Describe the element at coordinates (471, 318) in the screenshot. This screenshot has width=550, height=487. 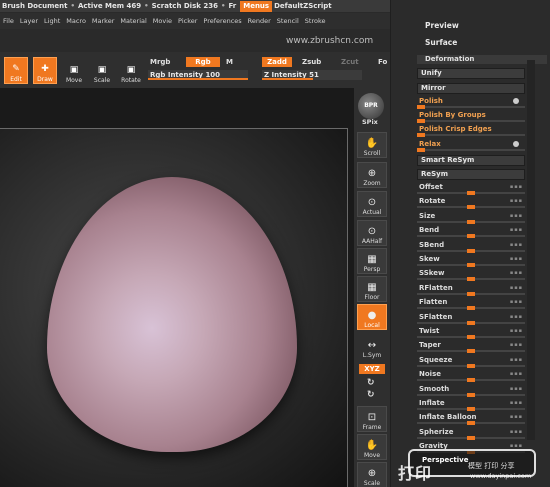
I see `deform-slider-sflatten: SFlatten ▪▪▪` at that location.